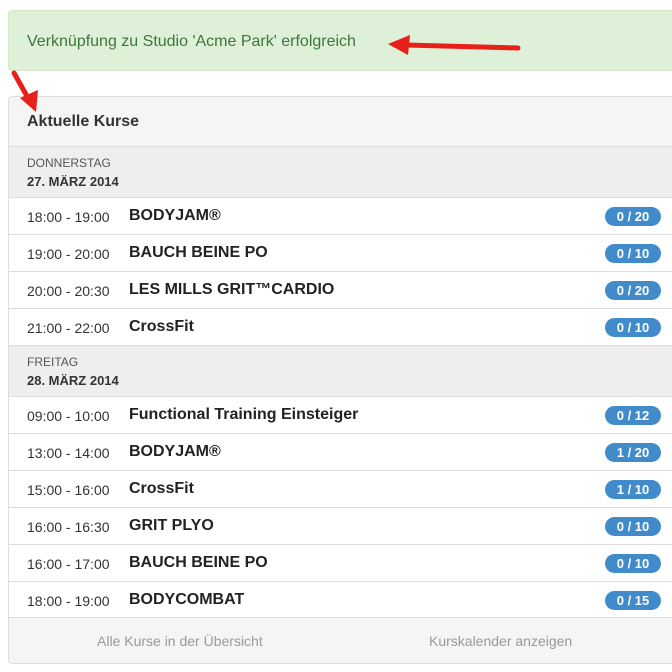 The image size is (672, 672). What do you see at coordinates (68, 291) in the screenshot?
I see `course-time: 20:00 - 20:30` at bounding box center [68, 291].